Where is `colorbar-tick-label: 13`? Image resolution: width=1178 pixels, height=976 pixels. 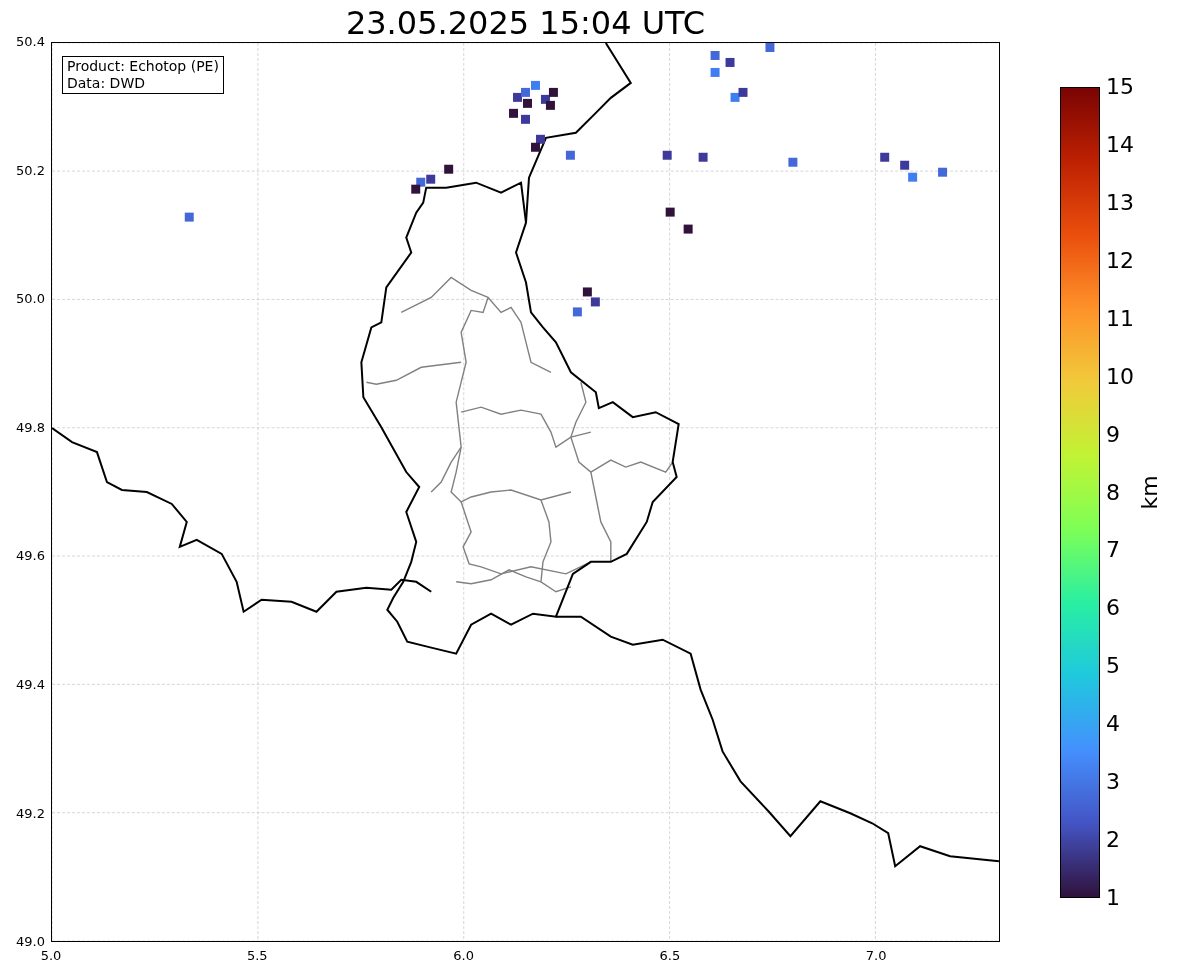 colorbar-tick-label: 13 is located at coordinates (1120, 202).